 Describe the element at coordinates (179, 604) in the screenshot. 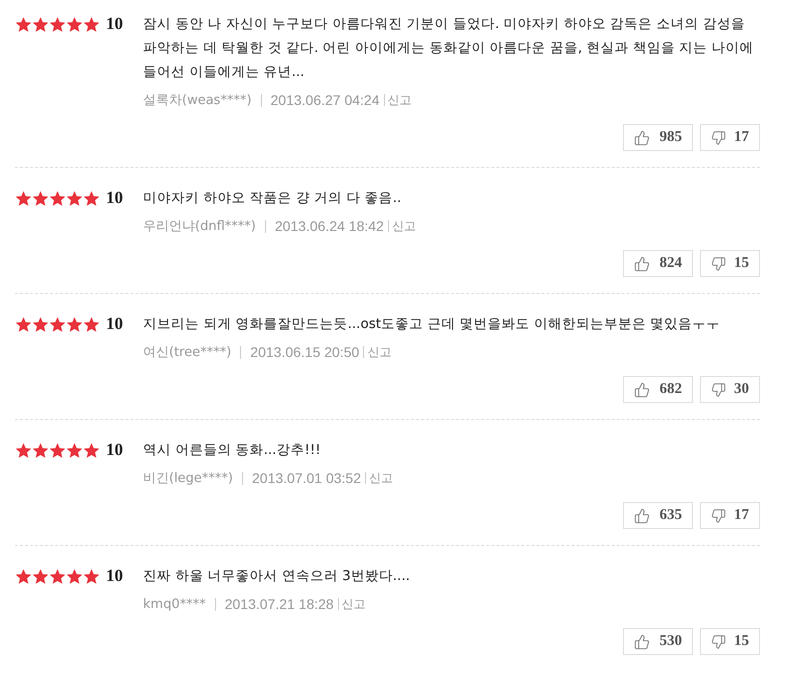

I see `review-author: kmq0****` at that location.